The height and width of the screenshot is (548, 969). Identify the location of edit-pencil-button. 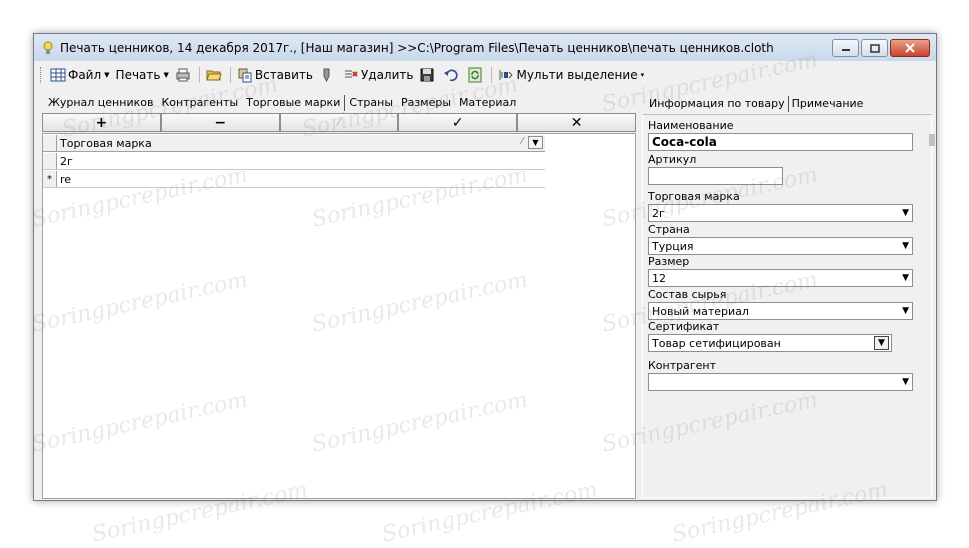
(328, 75).